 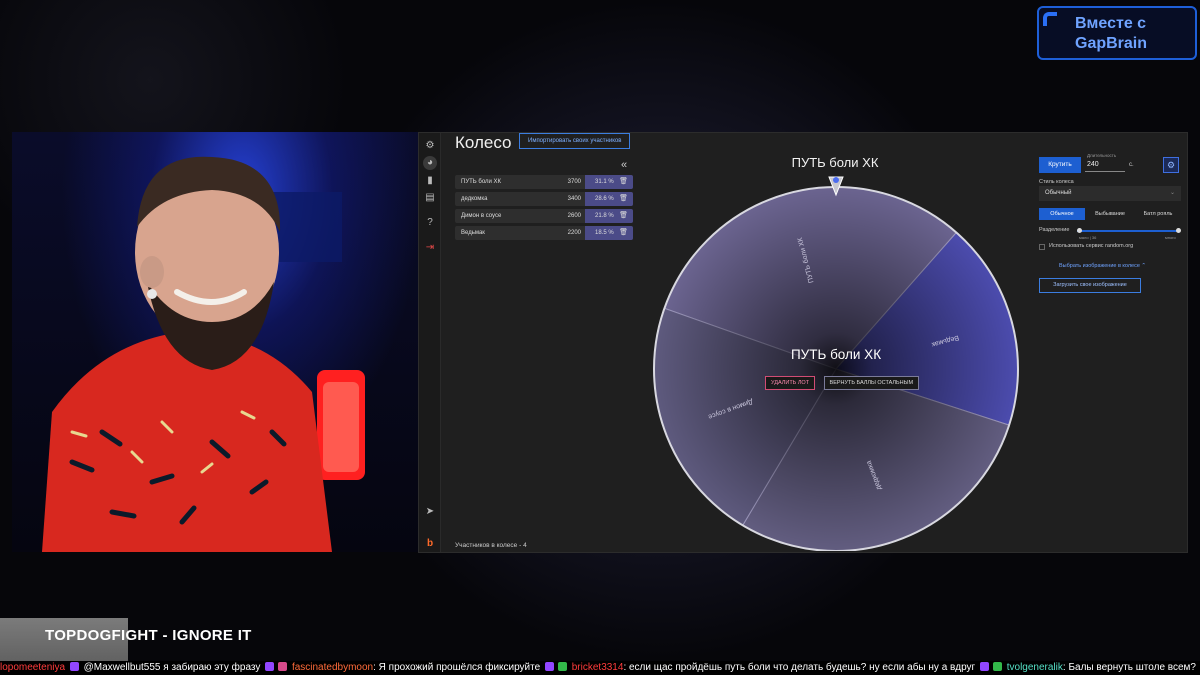 I want to click on brand-line-2: GapBrain, so click(x=1111, y=43).